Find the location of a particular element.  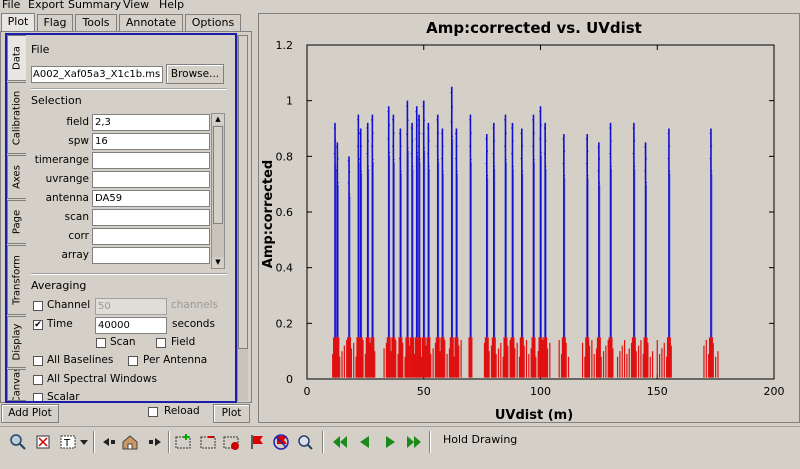

prev-page-icon is located at coordinates (365, 442).